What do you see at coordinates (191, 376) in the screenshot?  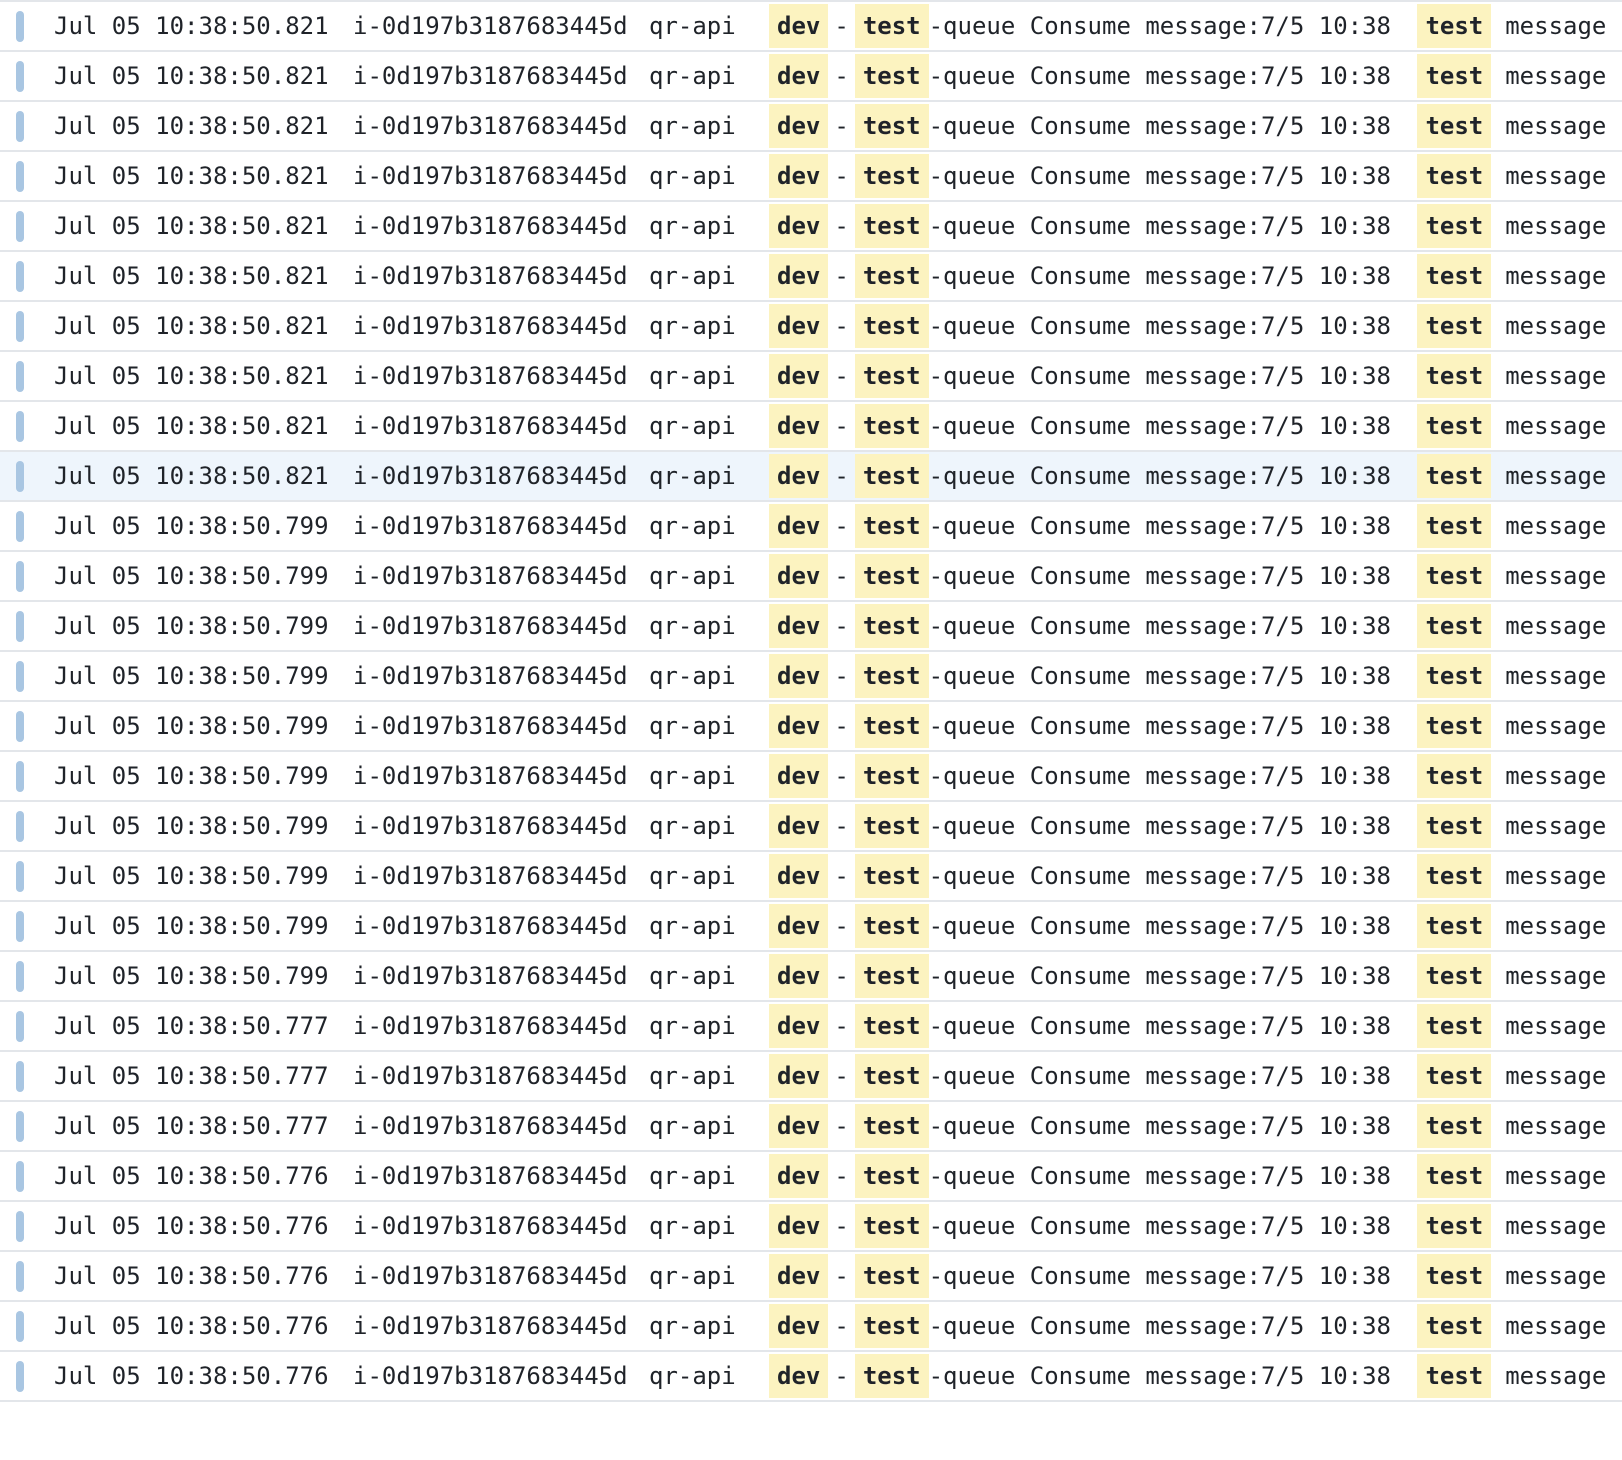 I see `log-timestamp: Jul 05 10:38:50.821` at bounding box center [191, 376].